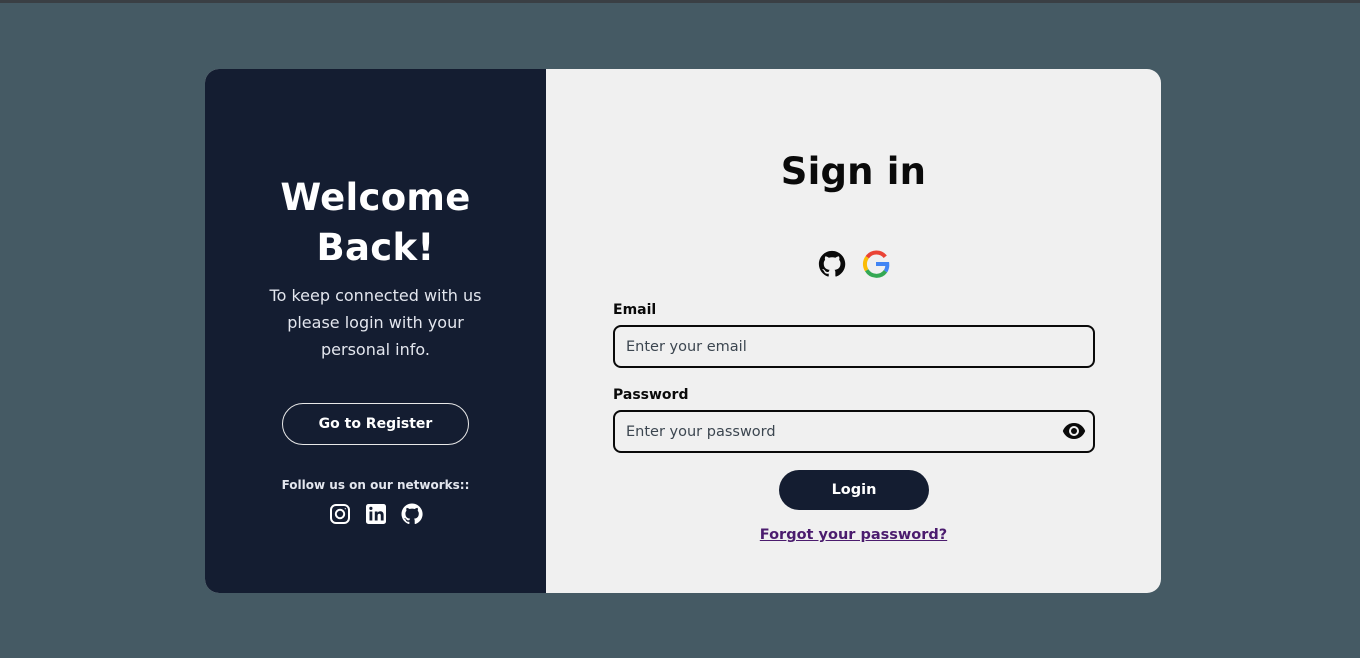 Image resolution: width=1360 pixels, height=658 pixels. I want to click on follow-label: Follow us on our networks::, so click(375, 485).